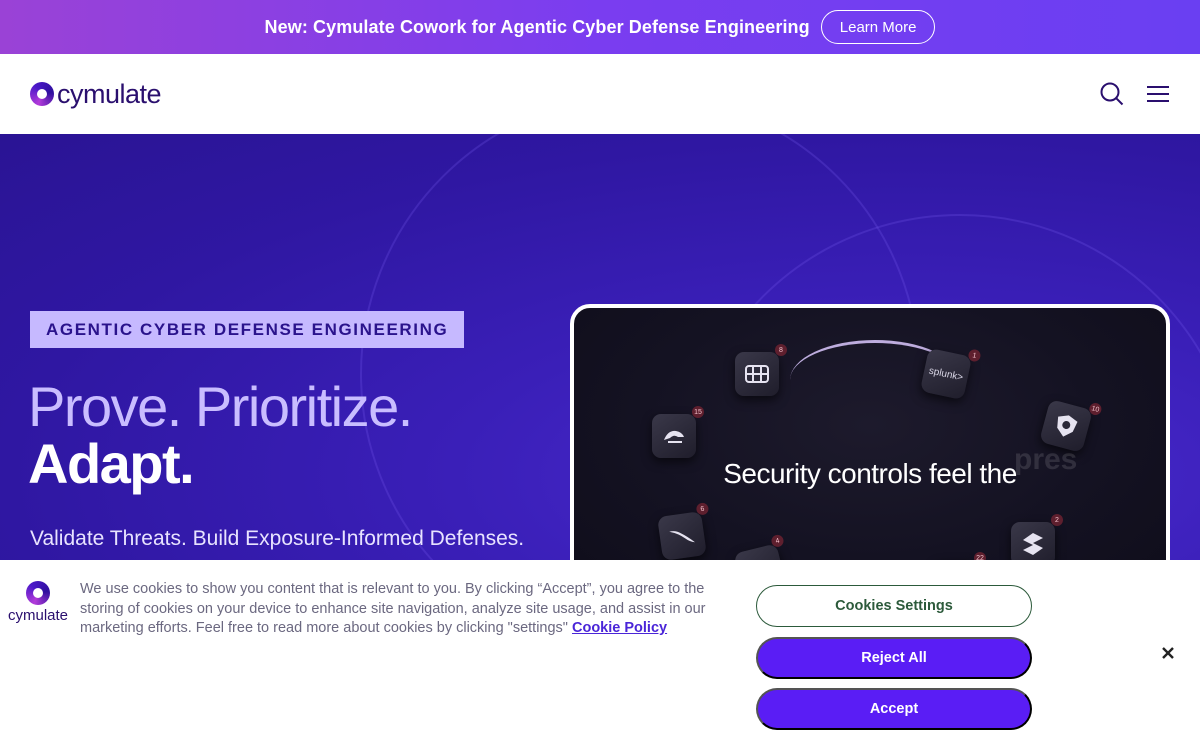  What do you see at coordinates (878, 27) in the screenshot?
I see `learn-more-button: Learn More` at bounding box center [878, 27].